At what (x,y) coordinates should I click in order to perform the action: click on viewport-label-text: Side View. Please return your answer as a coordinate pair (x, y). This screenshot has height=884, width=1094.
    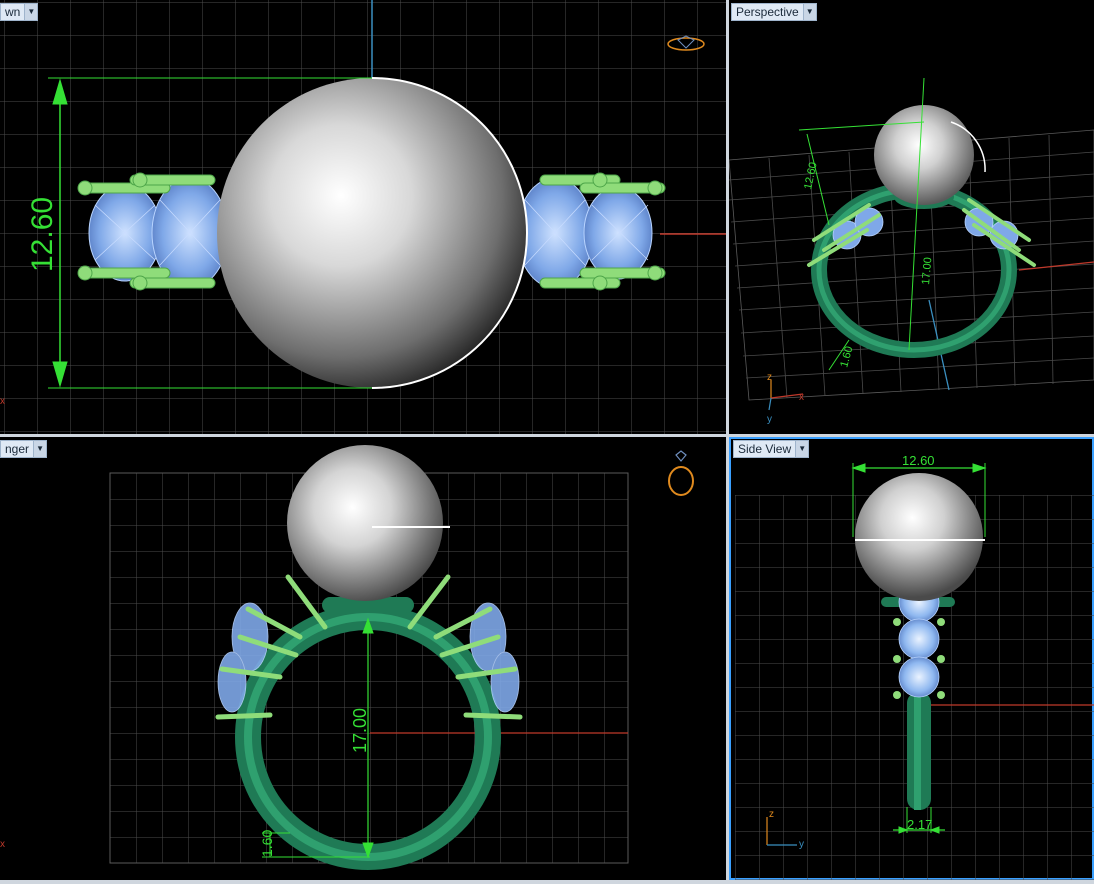
    Looking at the image, I should click on (765, 449).